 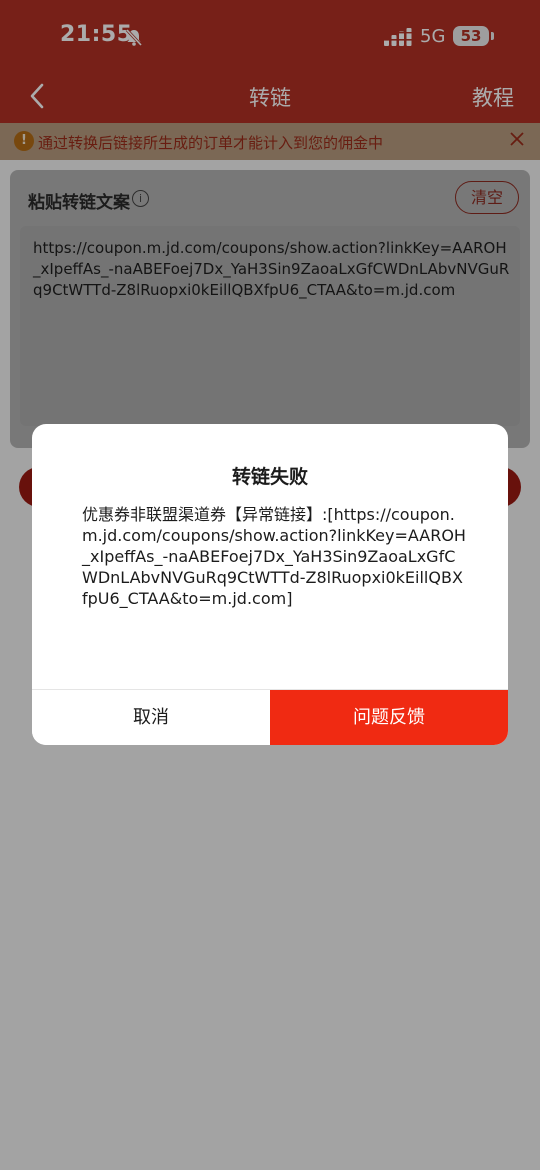 I want to click on cancel-button: 取消, so click(x=151, y=717).